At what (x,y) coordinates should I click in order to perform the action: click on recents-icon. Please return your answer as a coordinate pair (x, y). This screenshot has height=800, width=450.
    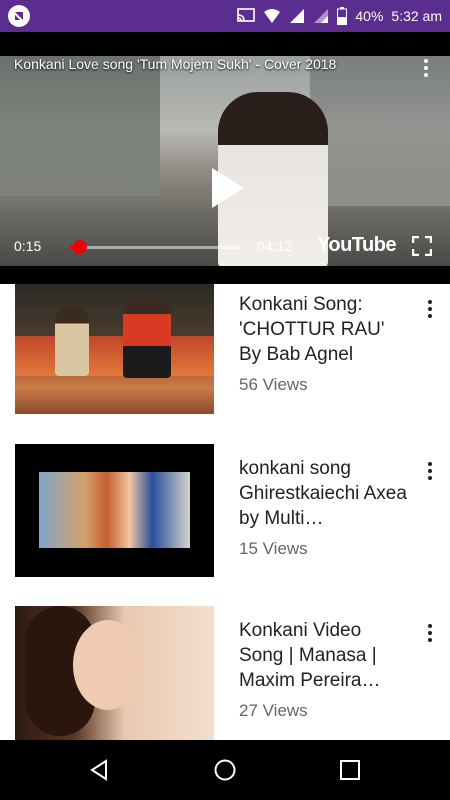
    Looking at the image, I should click on (350, 770).